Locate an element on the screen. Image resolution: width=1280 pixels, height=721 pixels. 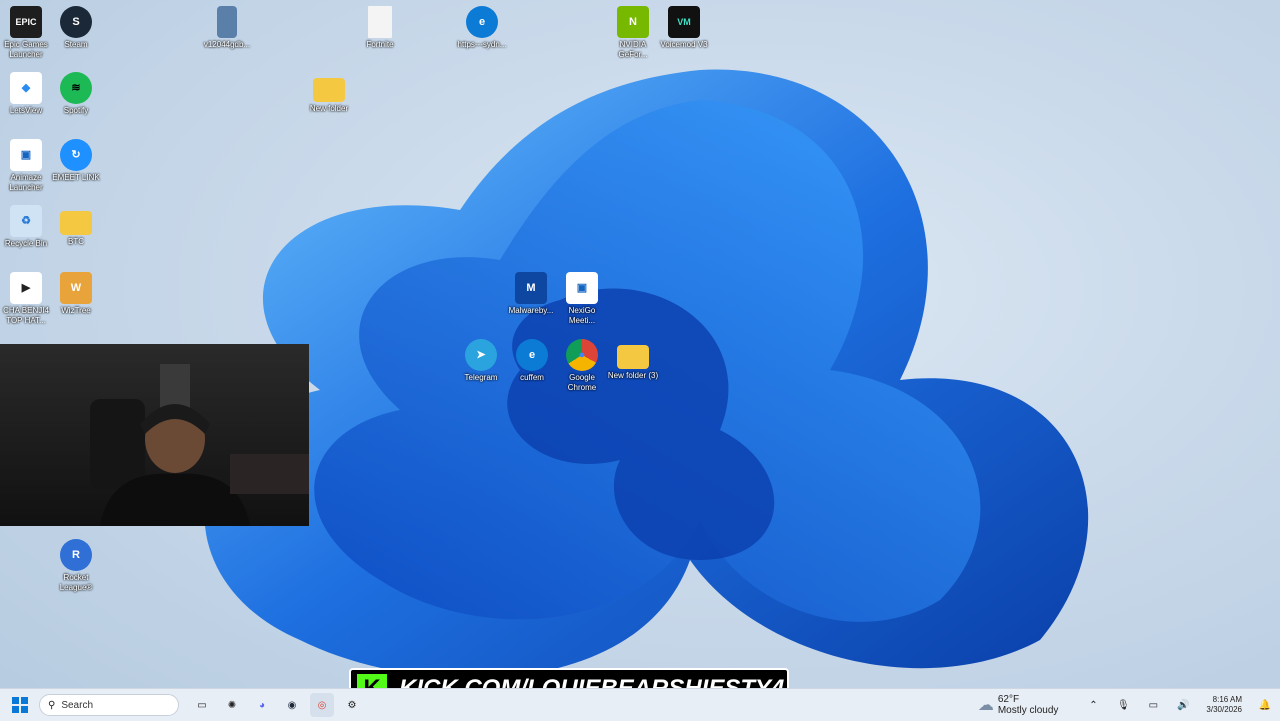
desktop-icon-spotify: ≋ Spotify is located at coordinates (76, 94).